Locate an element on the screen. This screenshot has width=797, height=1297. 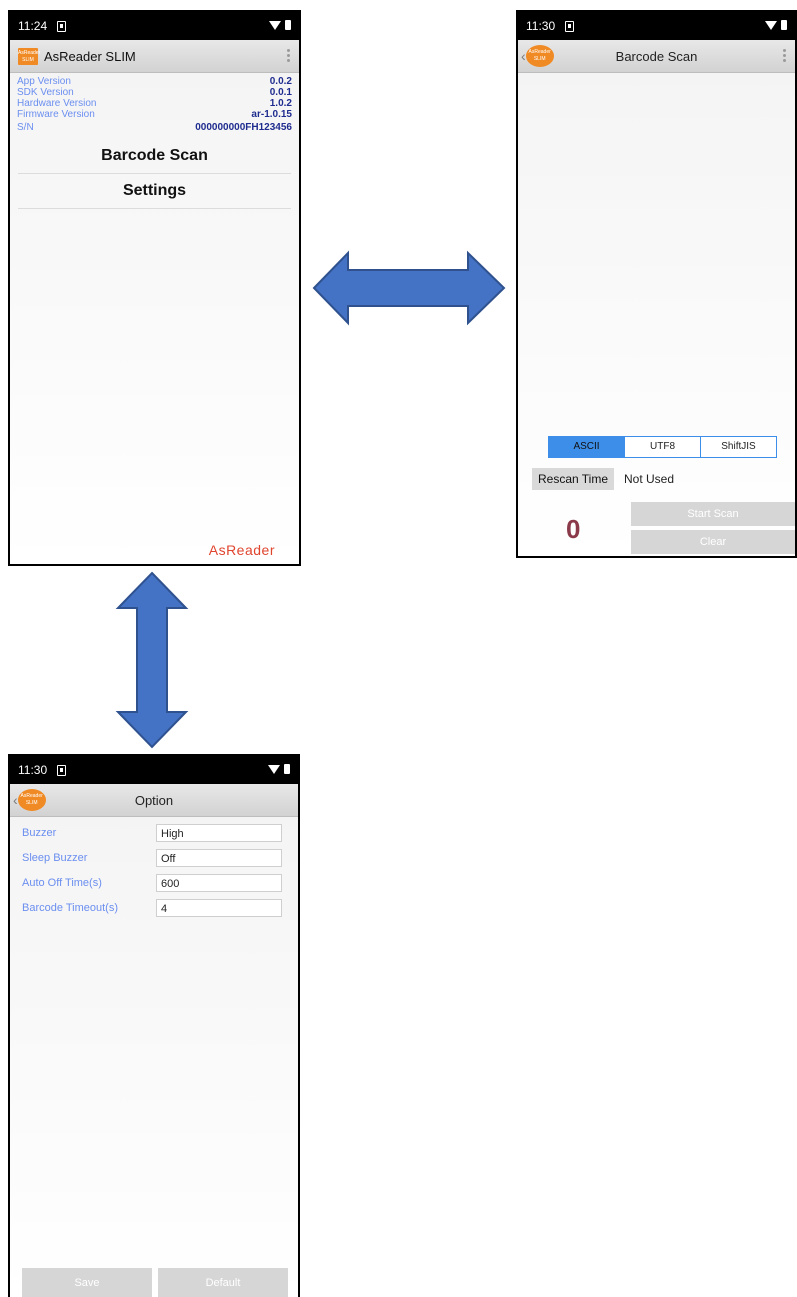
scan-count: 0 is located at coordinates (573, 529).